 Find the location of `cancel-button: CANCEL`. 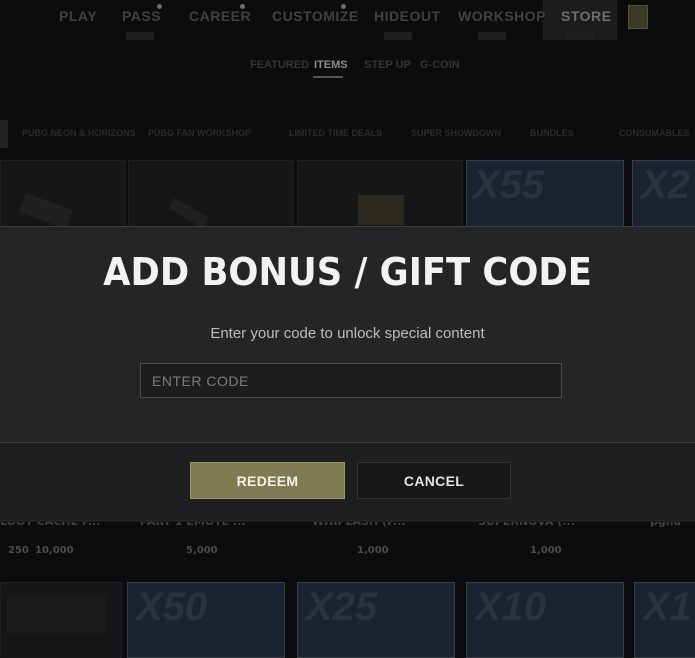

cancel-button: CANCEL is located at coordinates (434, 480).